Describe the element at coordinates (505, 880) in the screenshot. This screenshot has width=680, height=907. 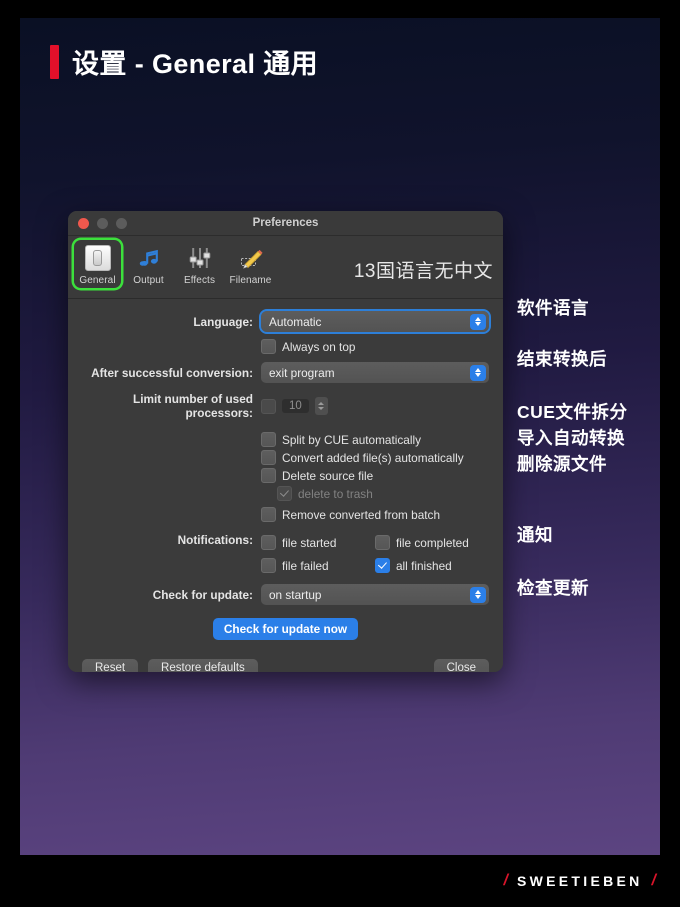
I see `watermark-slash-left: /` at that location.